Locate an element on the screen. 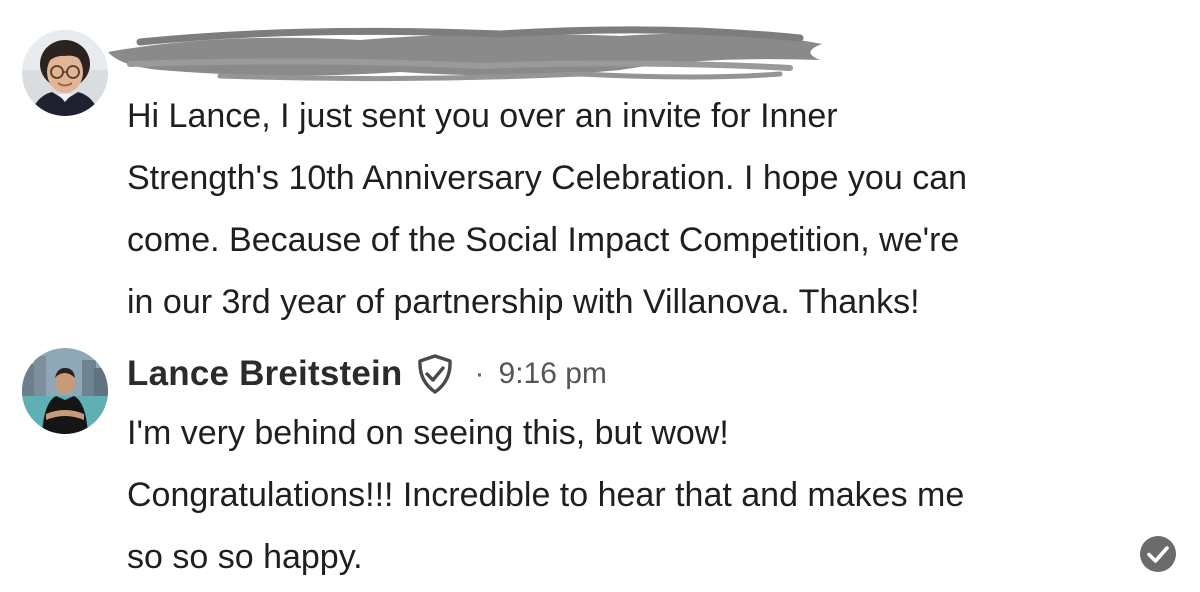 The image size is (1200, 592). shield-check-icon is located at coordinates (434, 374).